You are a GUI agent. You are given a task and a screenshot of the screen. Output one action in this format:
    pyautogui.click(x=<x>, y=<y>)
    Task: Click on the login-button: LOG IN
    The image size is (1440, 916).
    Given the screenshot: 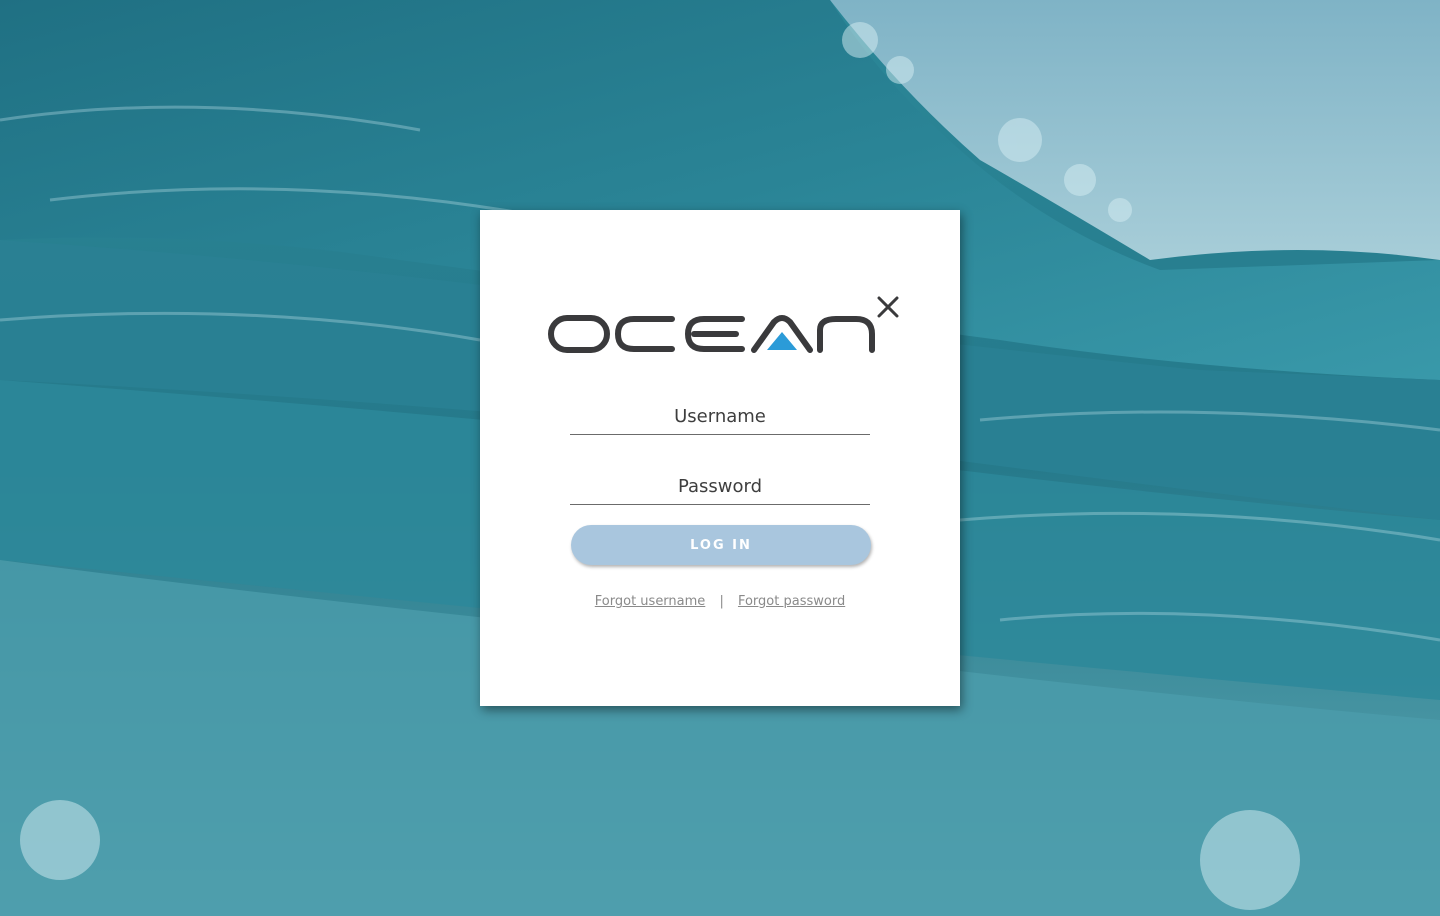 What is the action you would take?
    pyautogui.click(x=721, y=545)
    